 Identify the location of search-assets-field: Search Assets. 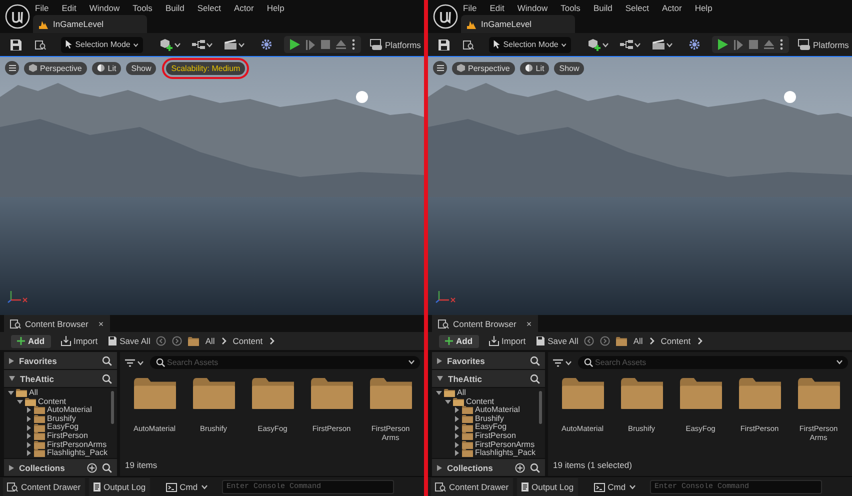
(285, 362).